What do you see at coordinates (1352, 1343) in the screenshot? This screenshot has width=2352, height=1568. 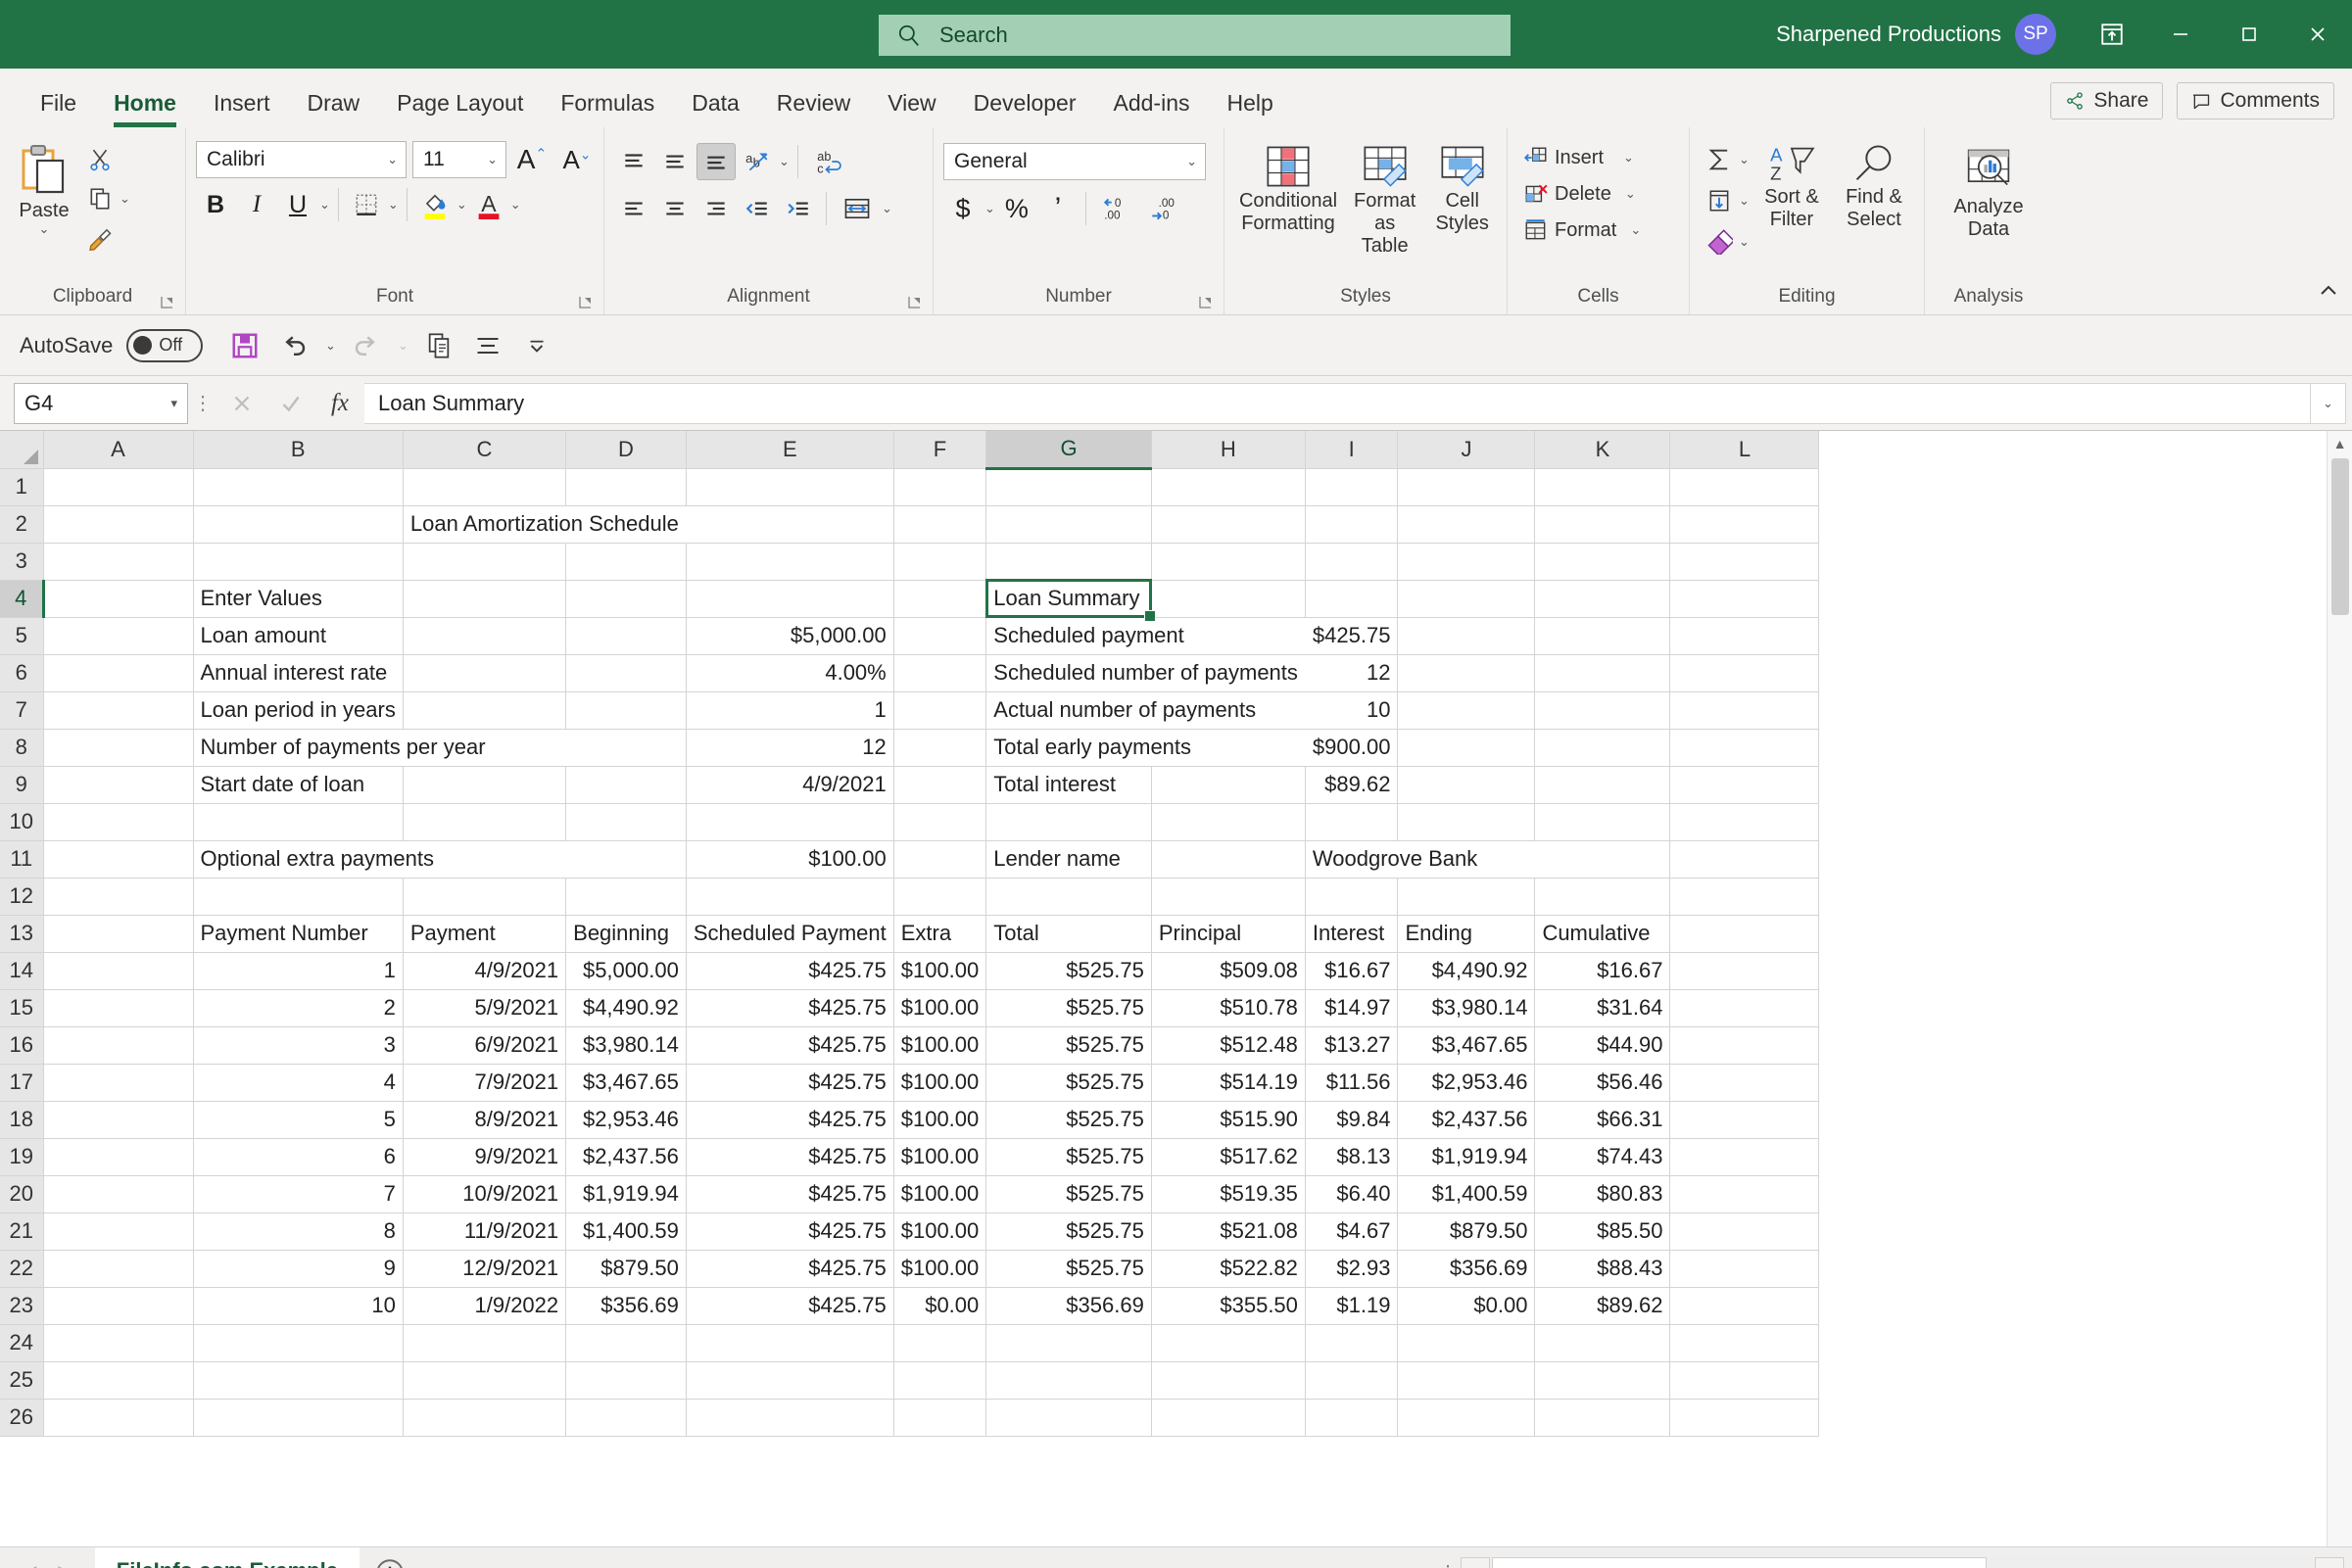 I see `cell-I24` at bounding box center [1352, 1343].